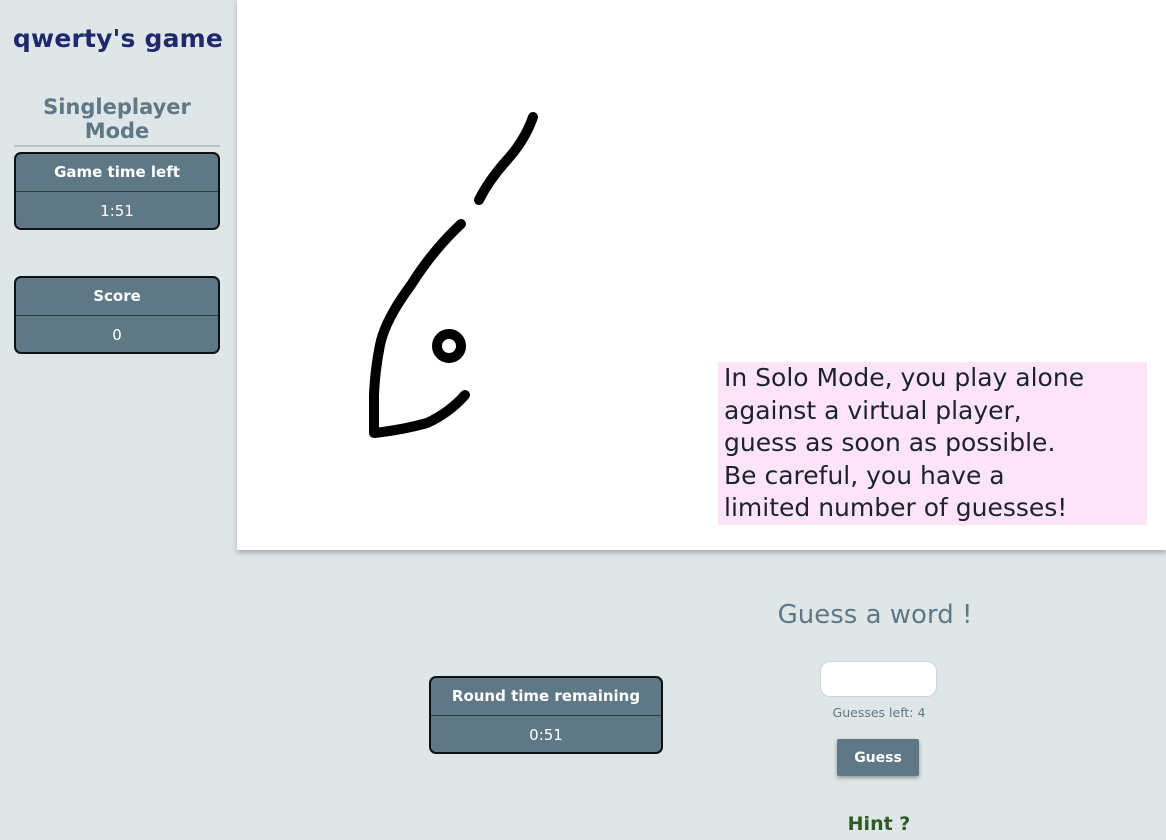 Image resolution: width=1166 pixels, height=840 pixels. What do you see at coordinates (117, 173) in the screenshot?
I see `game-time-label: Game time left` at bounding box center [117, 173].